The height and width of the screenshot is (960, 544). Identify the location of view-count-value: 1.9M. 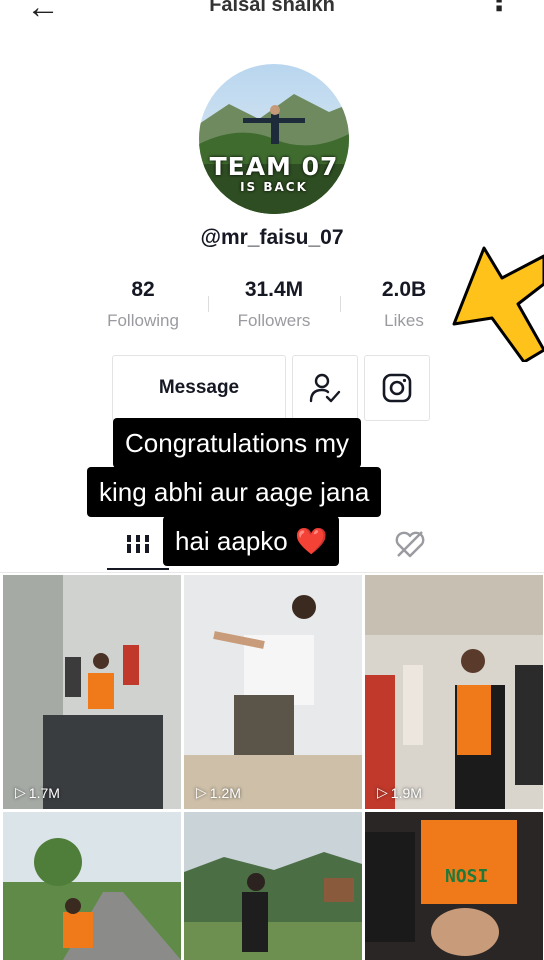
(406, 792).